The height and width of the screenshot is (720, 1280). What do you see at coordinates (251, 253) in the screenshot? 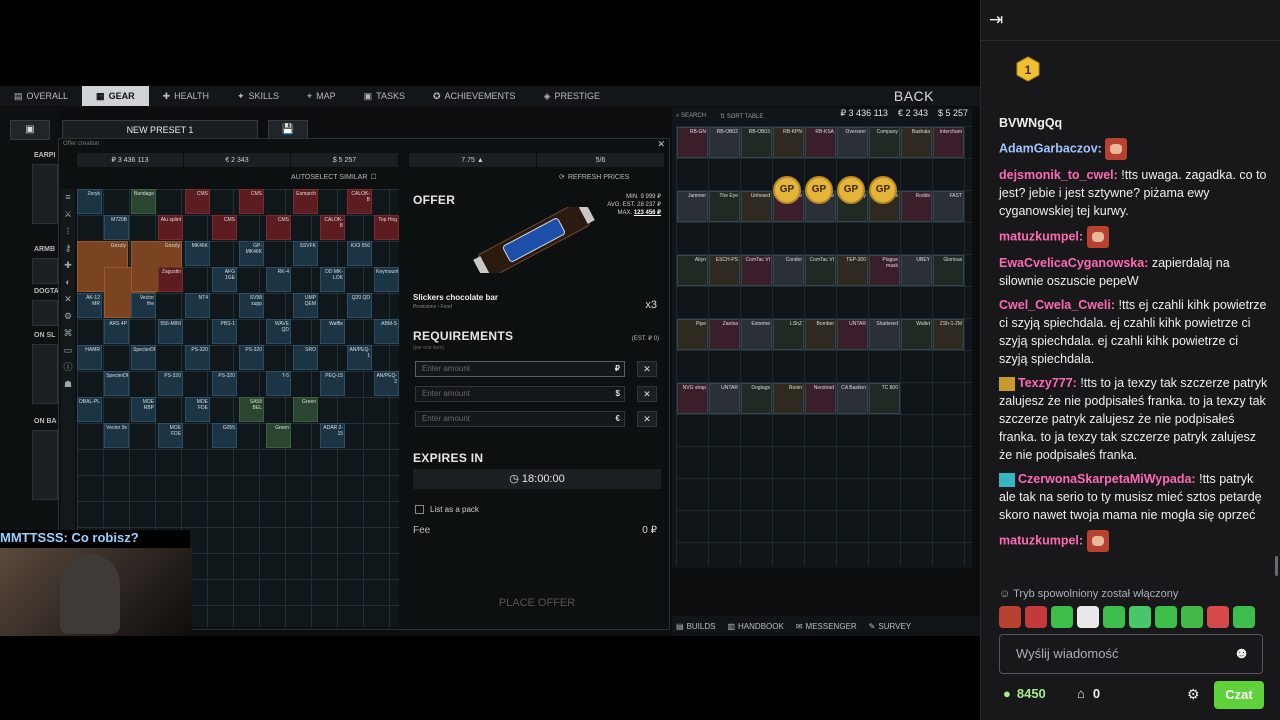
I see `inventory-item: GP-MK46K` at bounding box center [251, 253].